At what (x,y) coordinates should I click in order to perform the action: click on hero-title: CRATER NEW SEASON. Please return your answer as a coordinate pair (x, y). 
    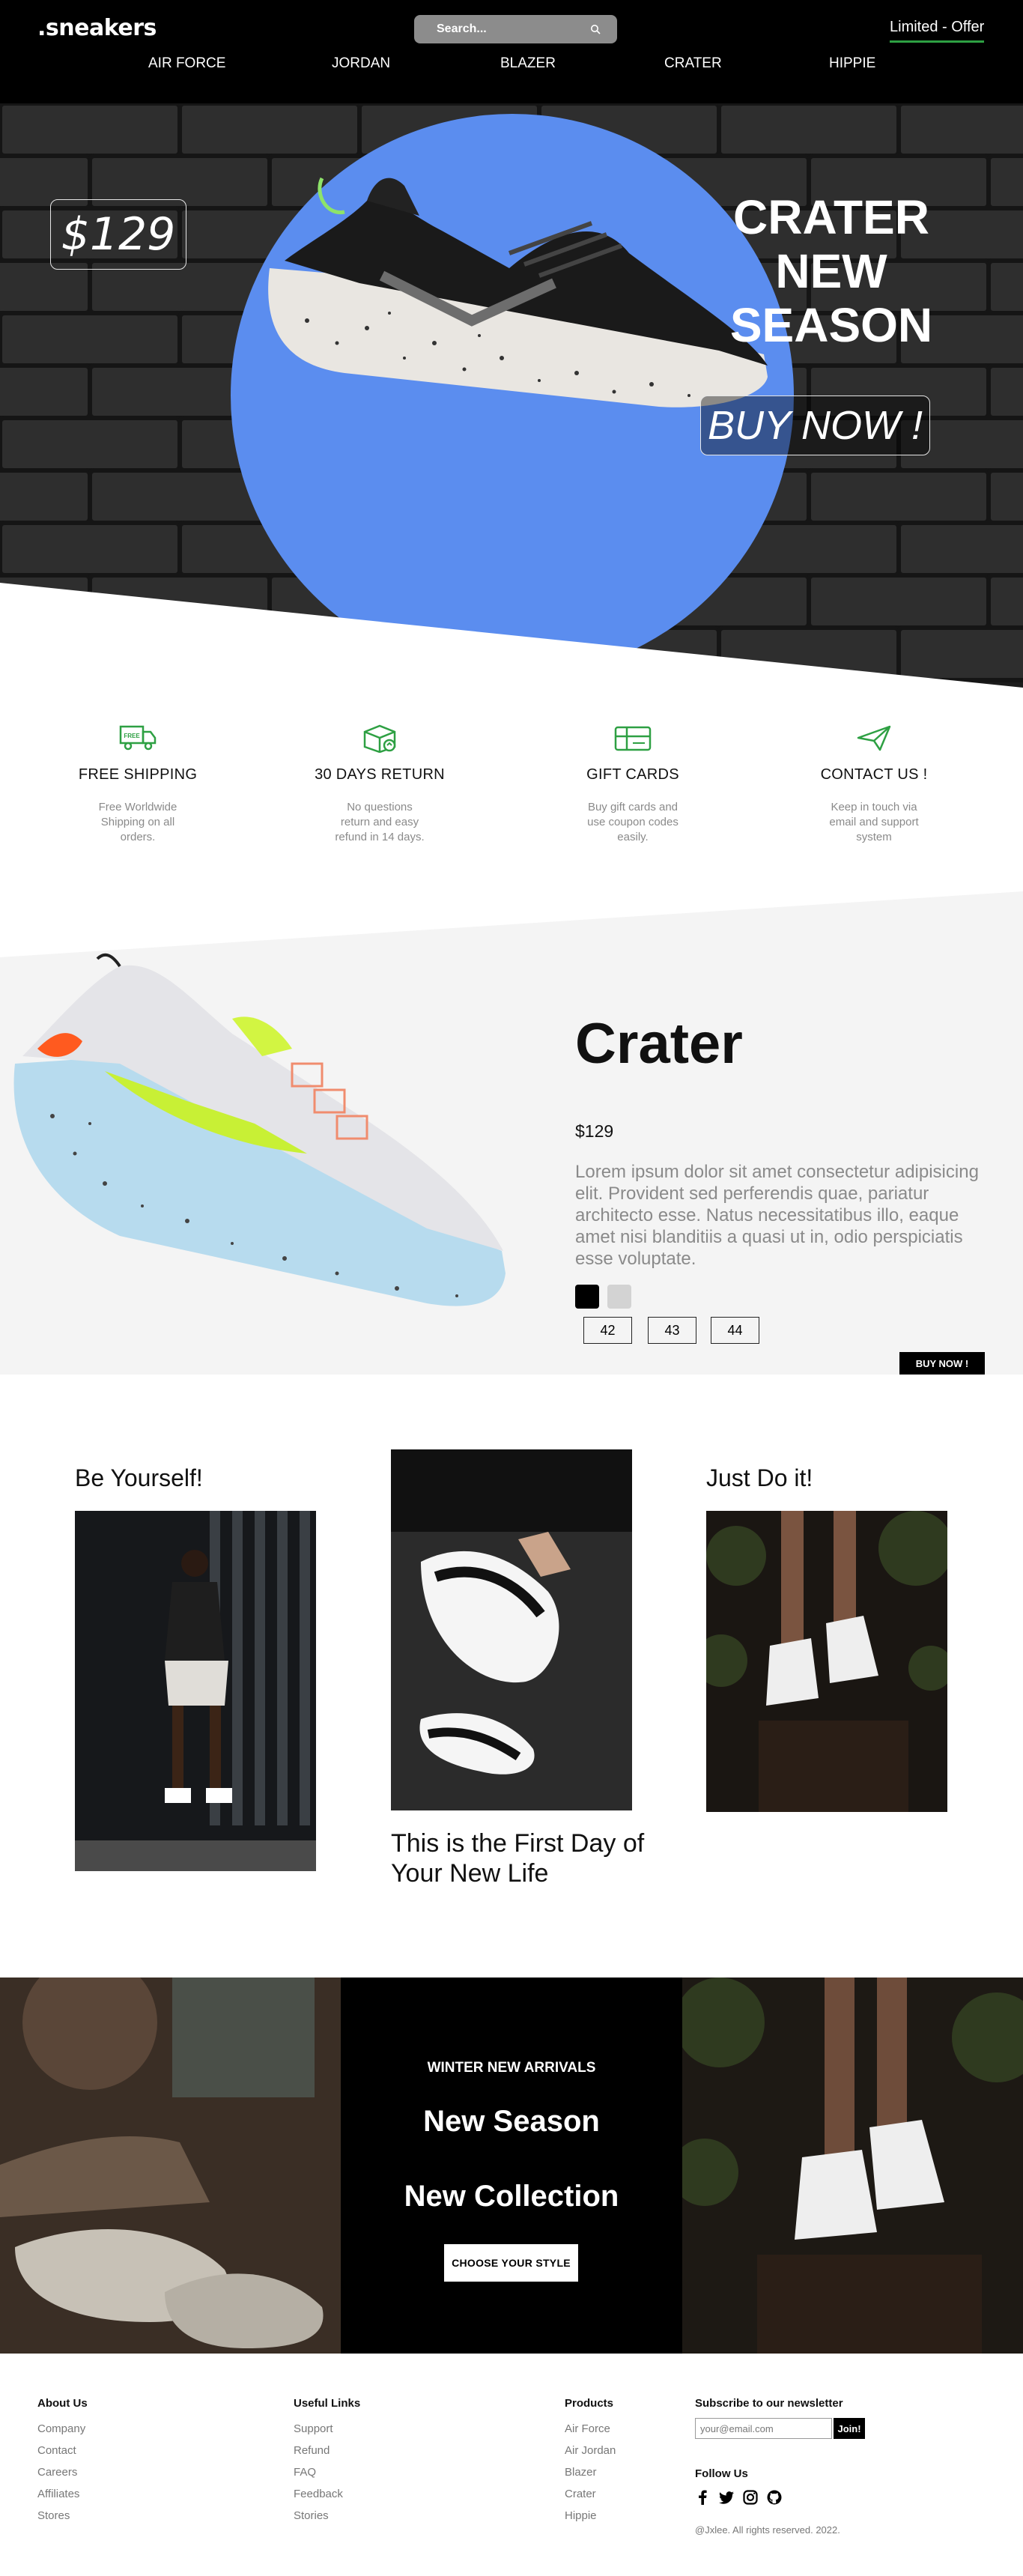
    Looking at the image, I should click on (831, 271).